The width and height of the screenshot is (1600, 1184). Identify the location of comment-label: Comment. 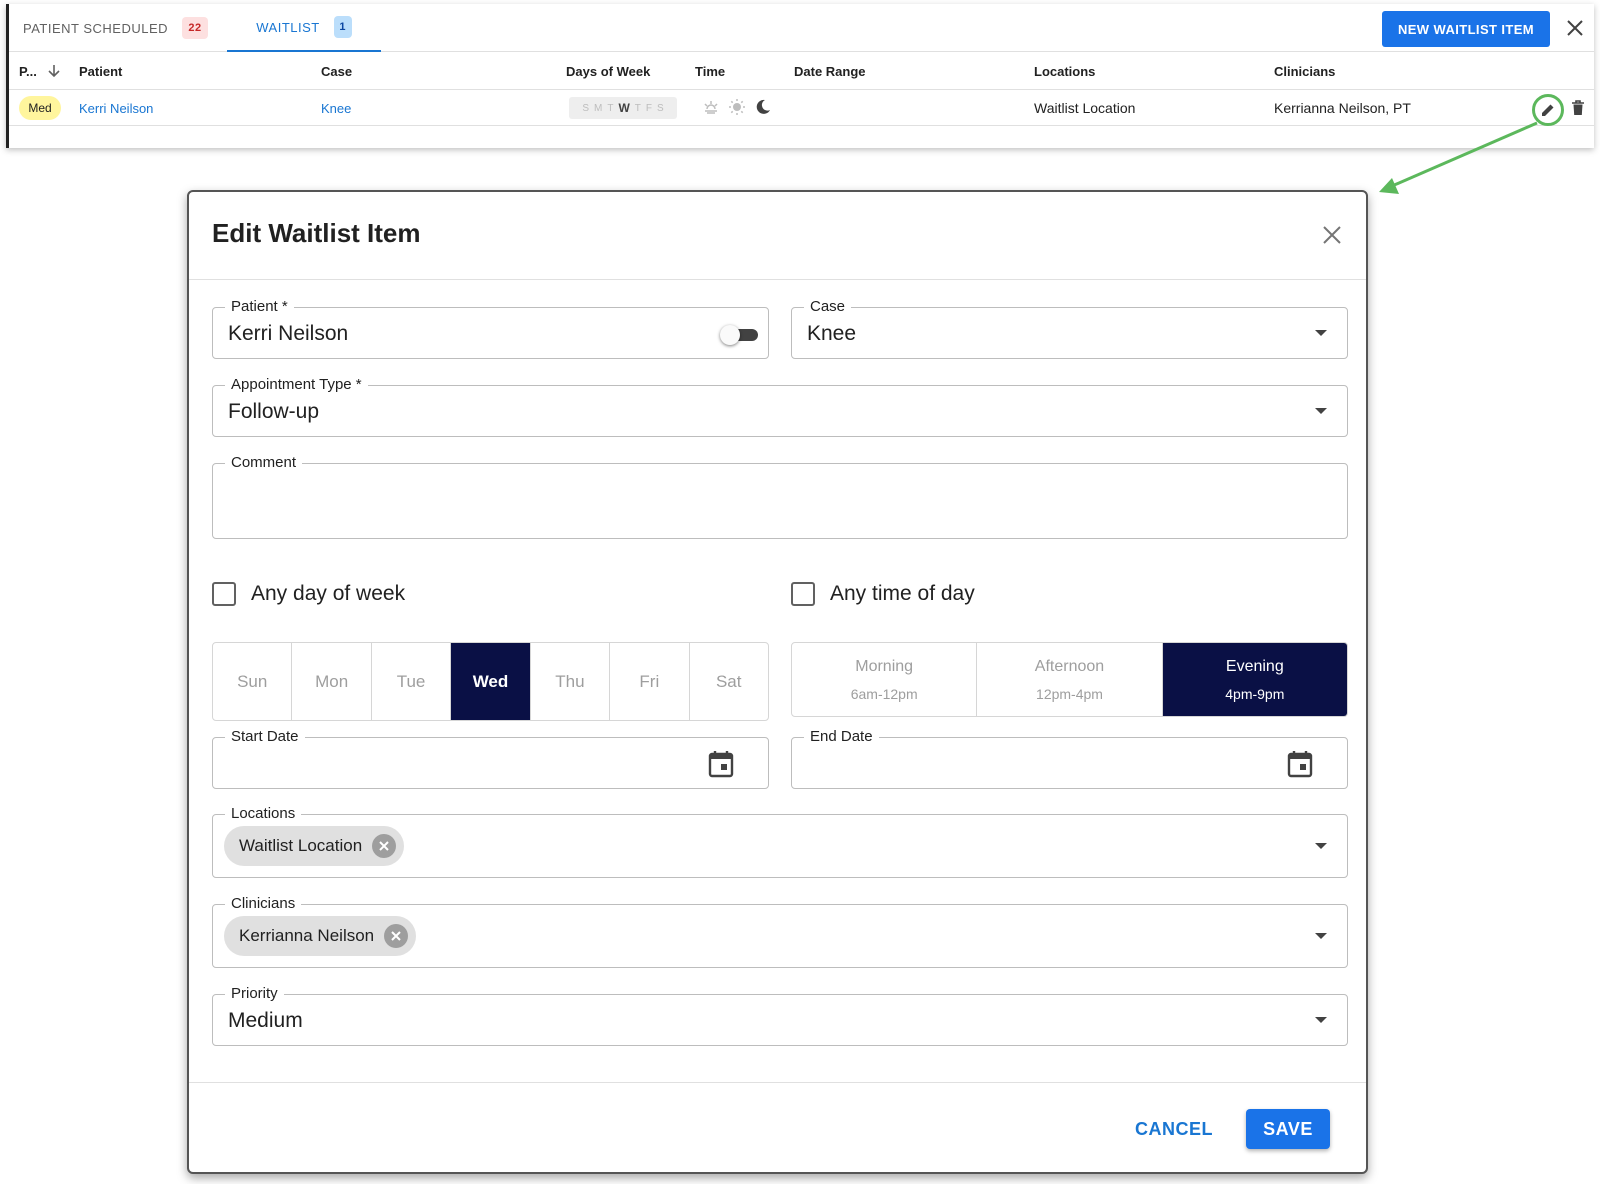
(264, 462).